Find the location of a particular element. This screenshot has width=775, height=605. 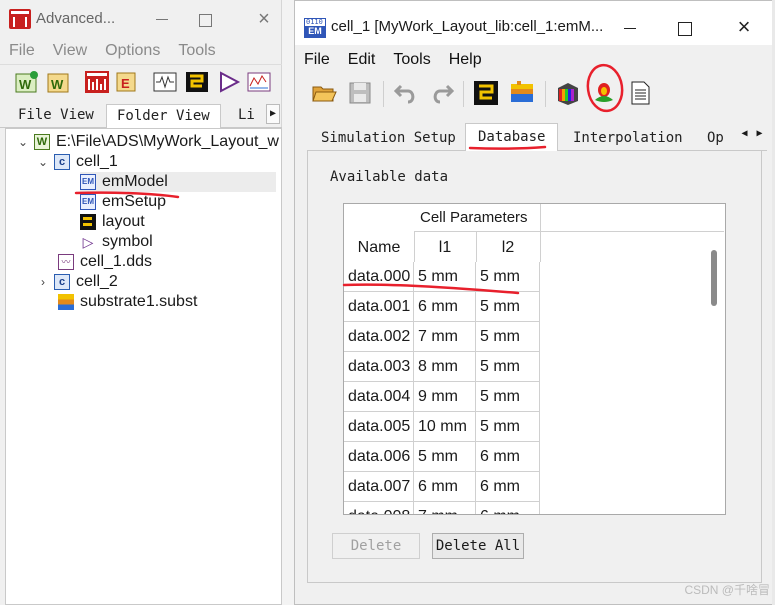

tree-item-label: substrate1.subst is located at coordinates (139, 301).